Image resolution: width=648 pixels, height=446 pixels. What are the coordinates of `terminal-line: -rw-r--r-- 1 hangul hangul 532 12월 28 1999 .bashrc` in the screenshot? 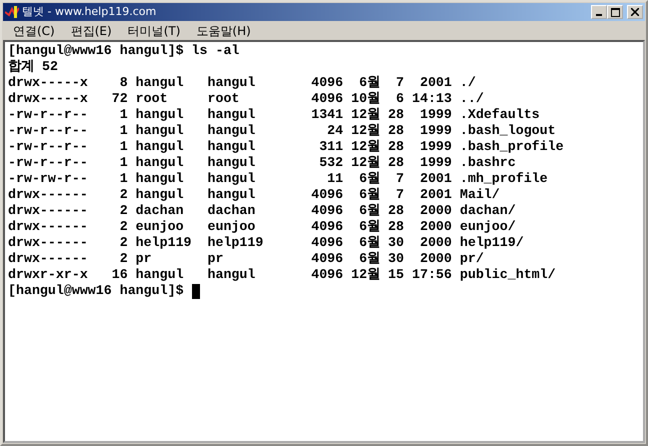 It's located at (262, 163).